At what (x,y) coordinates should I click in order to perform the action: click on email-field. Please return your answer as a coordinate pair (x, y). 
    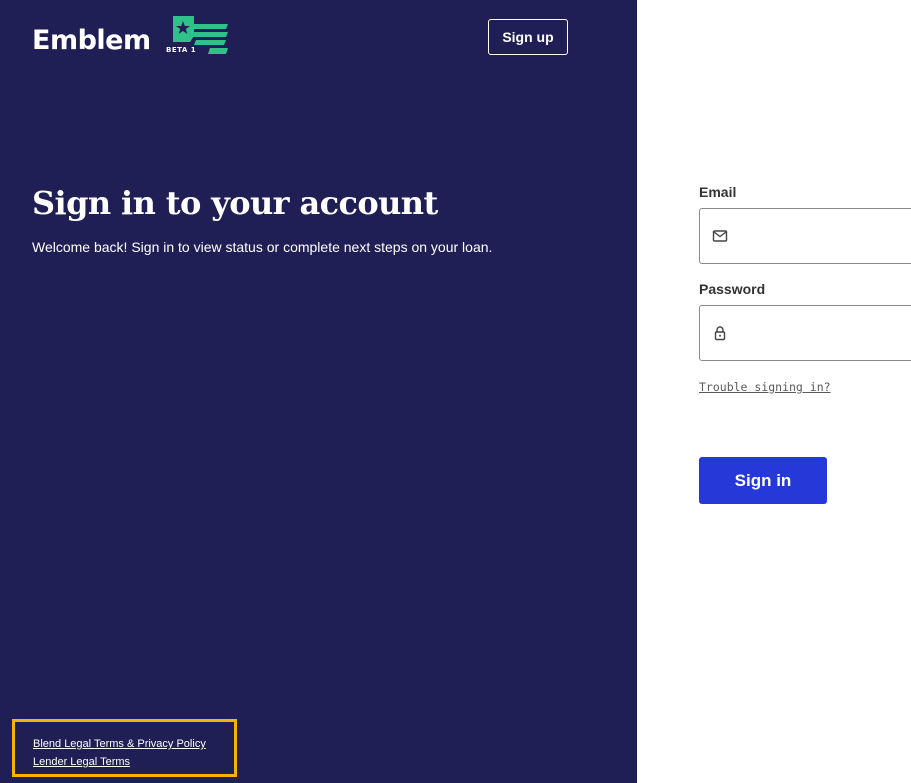
    Looking at the image, I should click on (805, 236).